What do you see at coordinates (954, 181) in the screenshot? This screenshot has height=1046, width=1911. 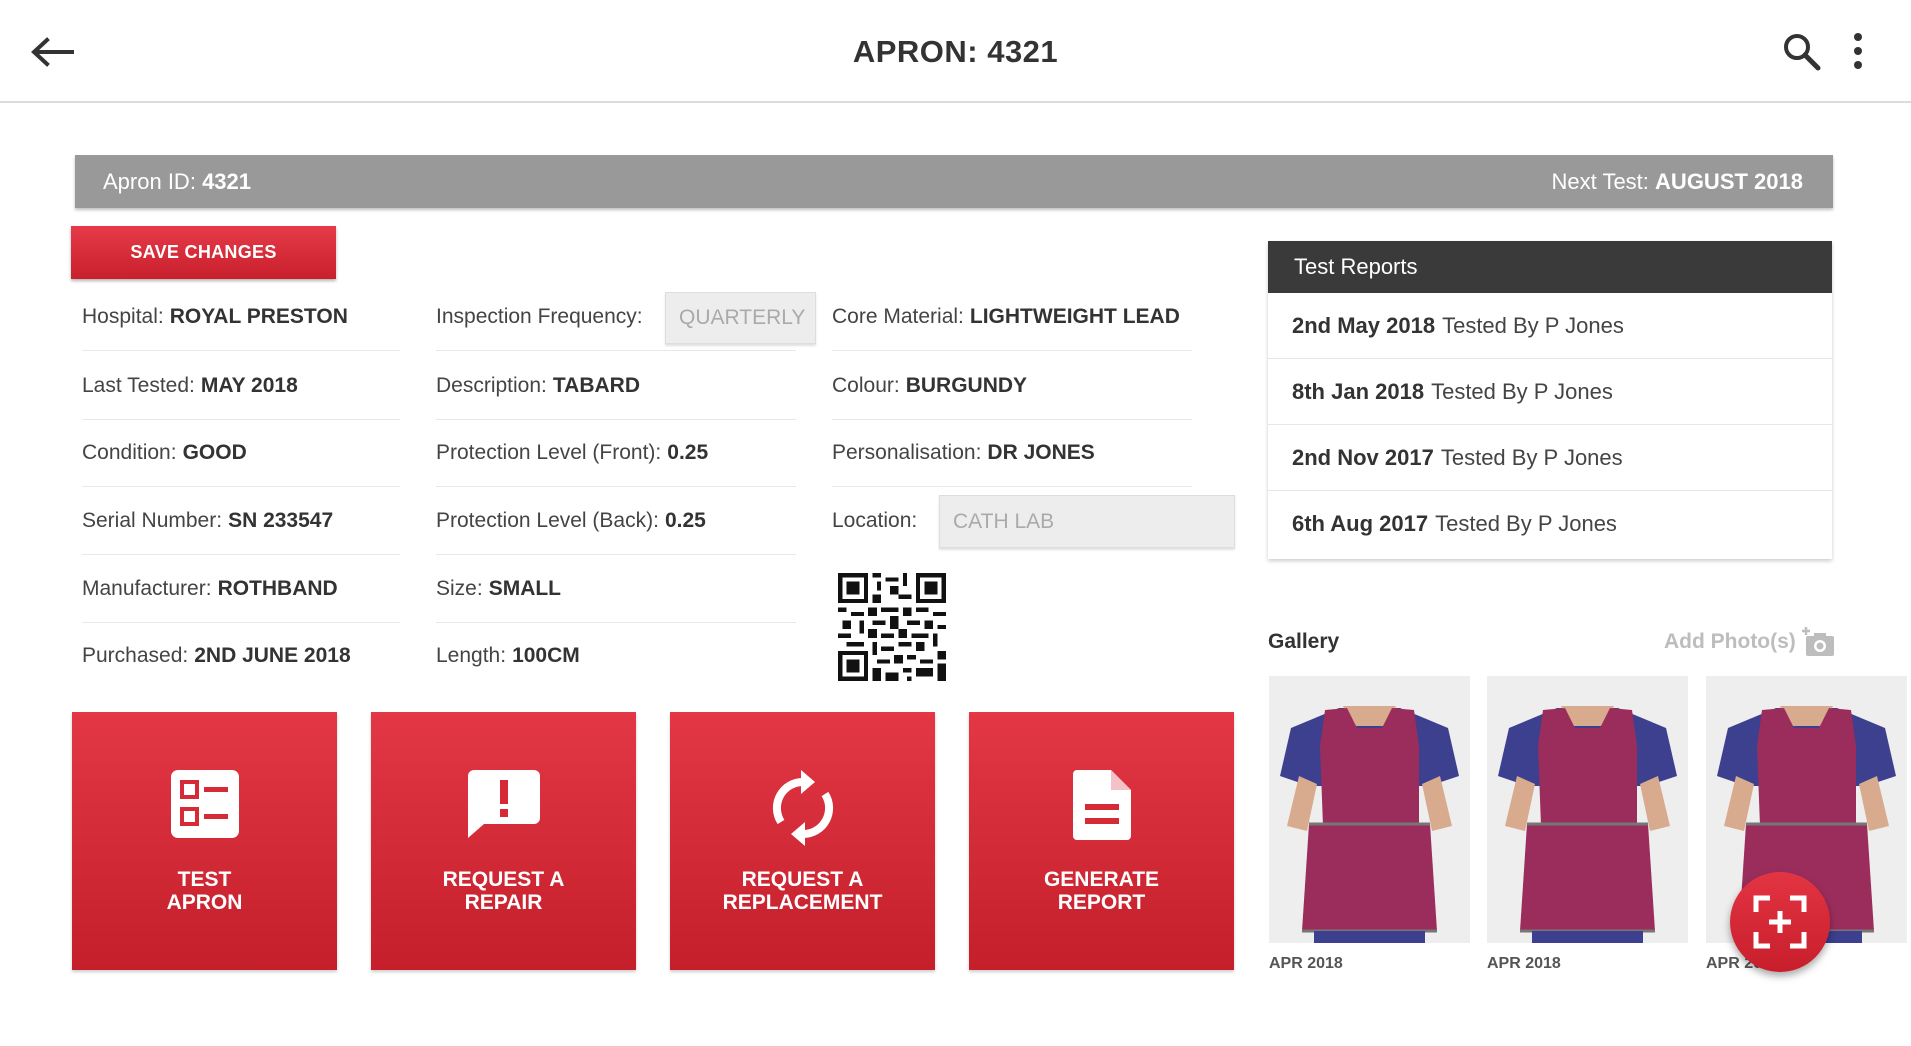 I see `apron-info-bar: Apron ID: 4321 Next Test: AUGUST 2018` at bounding box center [954, 181].